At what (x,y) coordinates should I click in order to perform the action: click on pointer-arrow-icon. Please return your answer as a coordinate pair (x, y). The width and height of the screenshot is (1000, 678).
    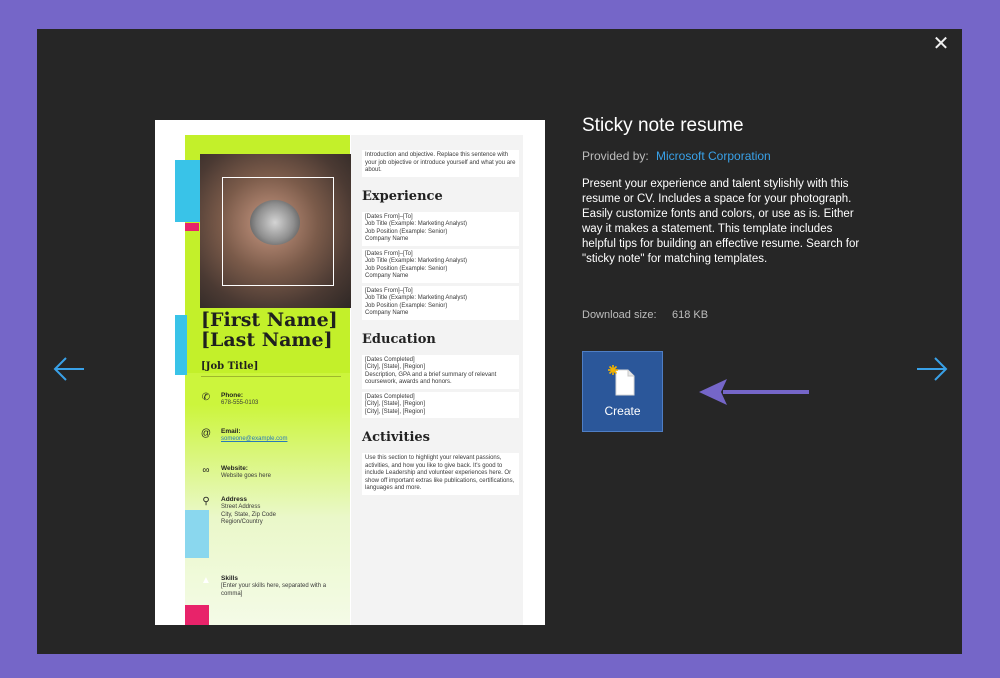
    Looking at the image, I should click on (754, 392).